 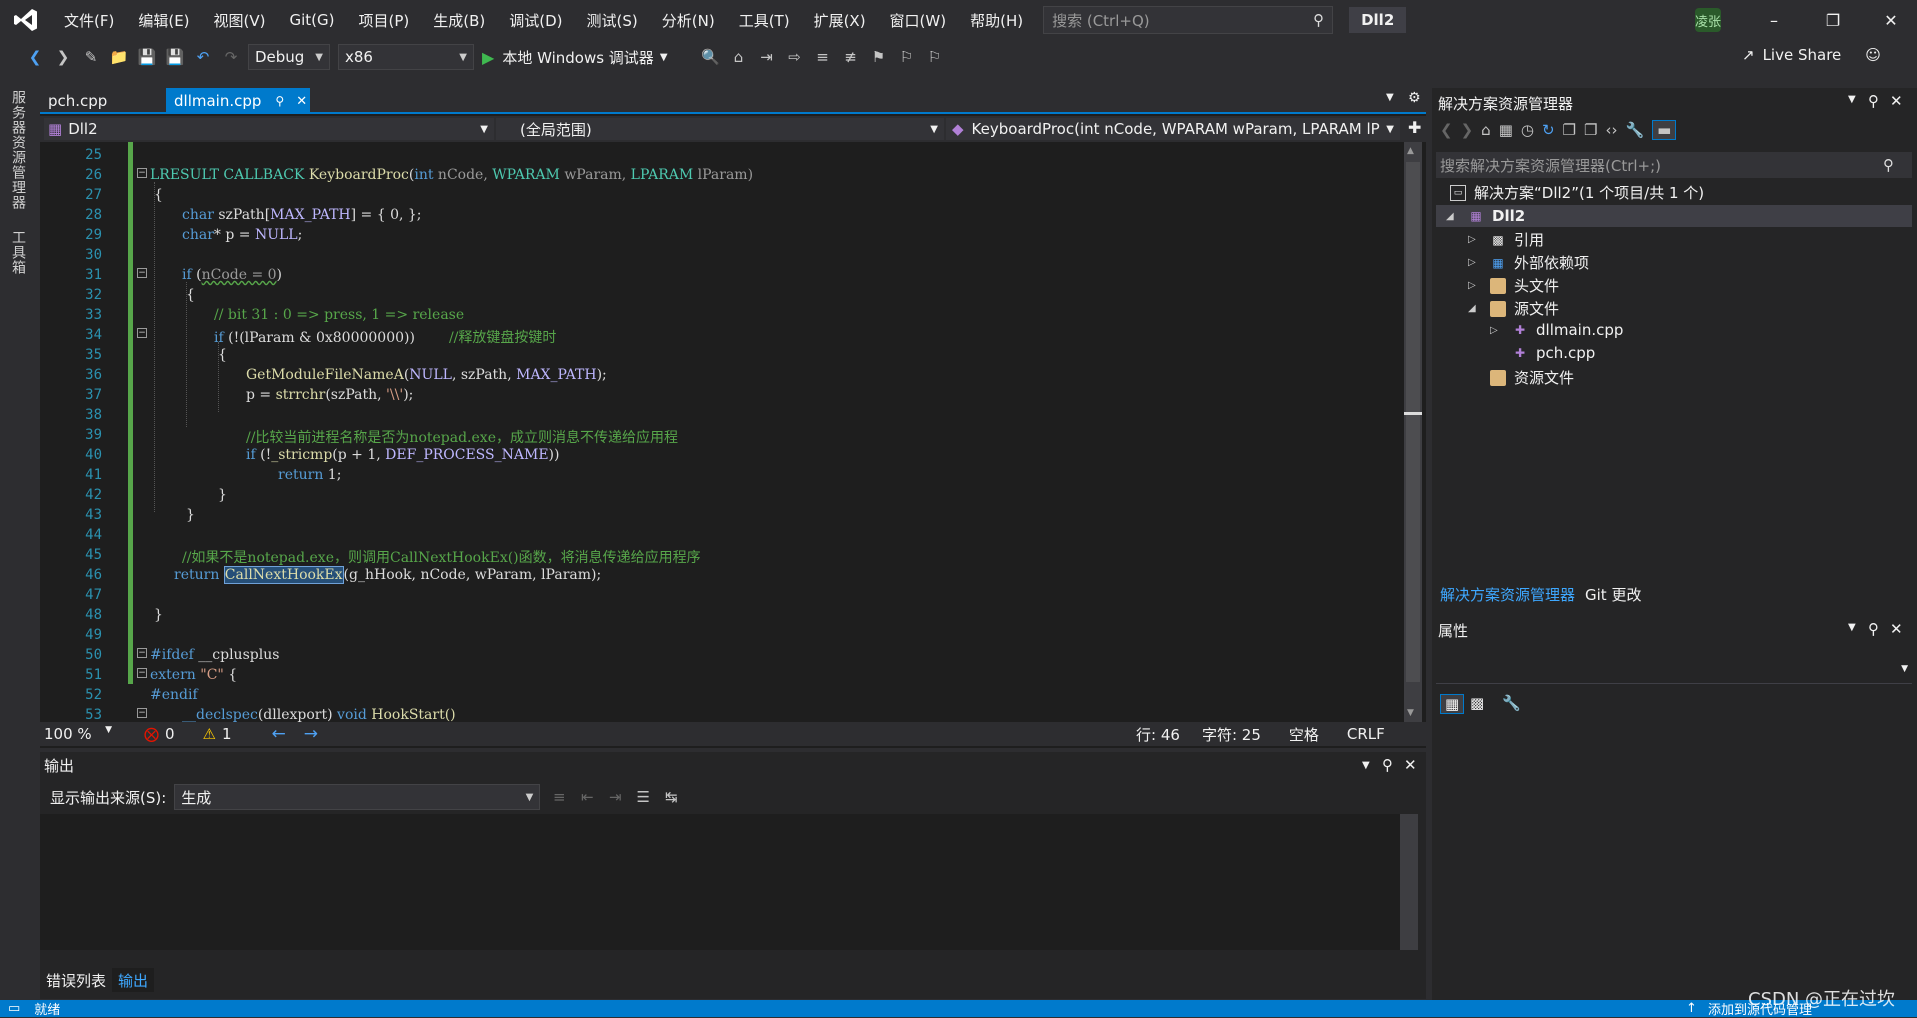 What do you see at coordinates (279, 734) in the screenshot?
I see `navigate-back-icon: ←` at bounding box center [279, 734].